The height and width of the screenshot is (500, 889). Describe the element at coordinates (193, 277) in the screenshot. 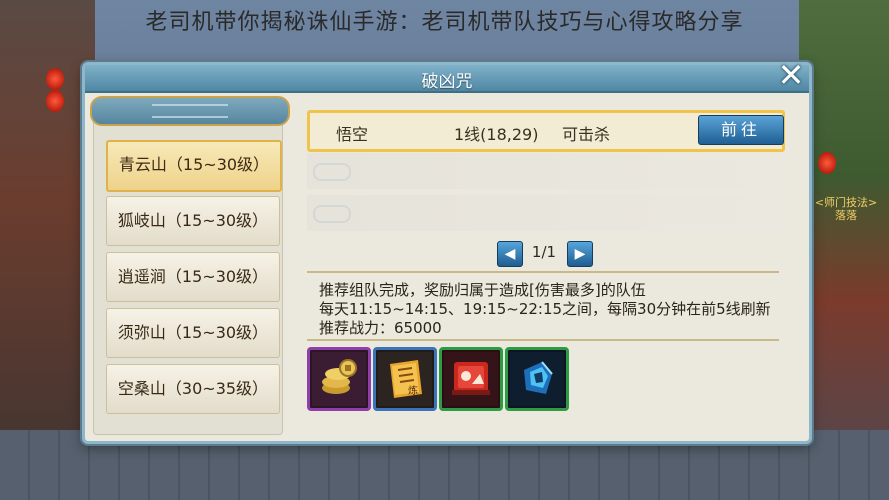

I see `region-item-xiaoyao: 逍遥涧（15~30级）` at that location.